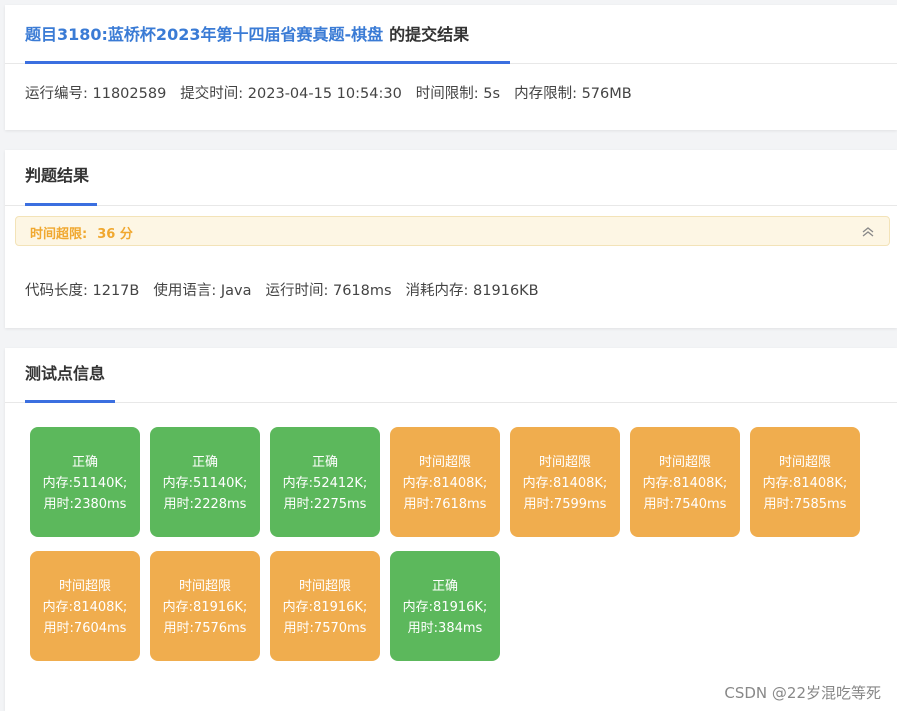 The height and width of the screenshot is (711, 897). What do you see at coordinates (82, 291) in the screenshot?
I see `code-length: 代码长度: 1217B` at bounding box center [82, 291].